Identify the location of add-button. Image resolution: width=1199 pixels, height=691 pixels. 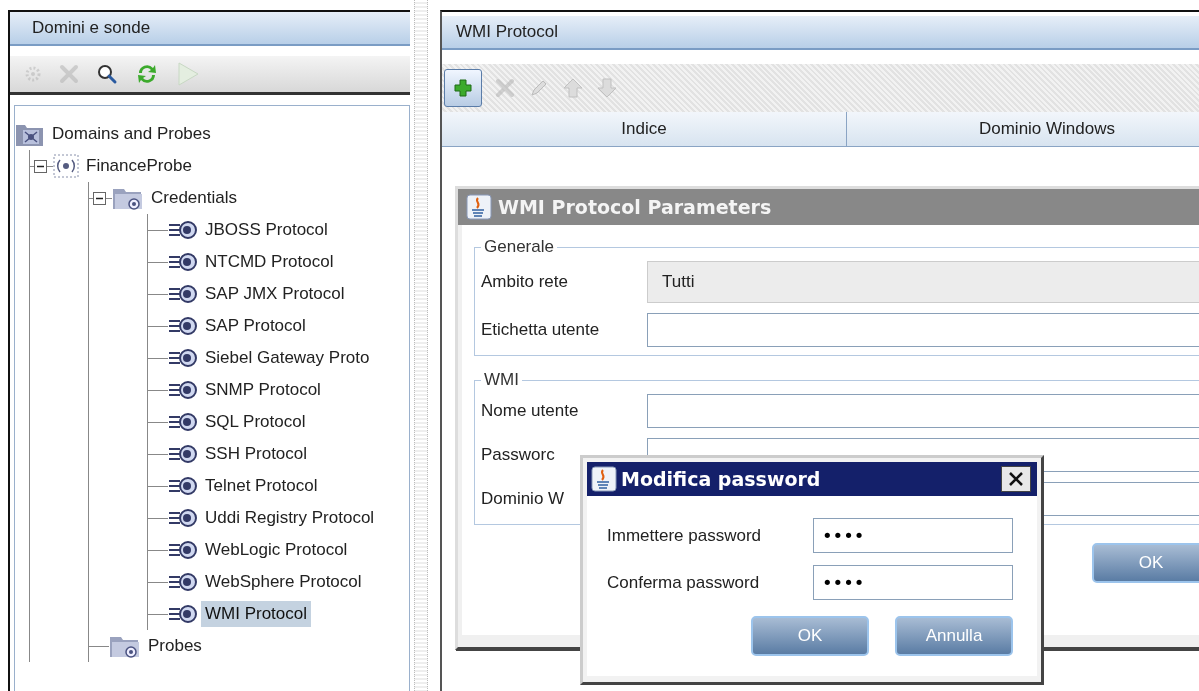
(463, 88).